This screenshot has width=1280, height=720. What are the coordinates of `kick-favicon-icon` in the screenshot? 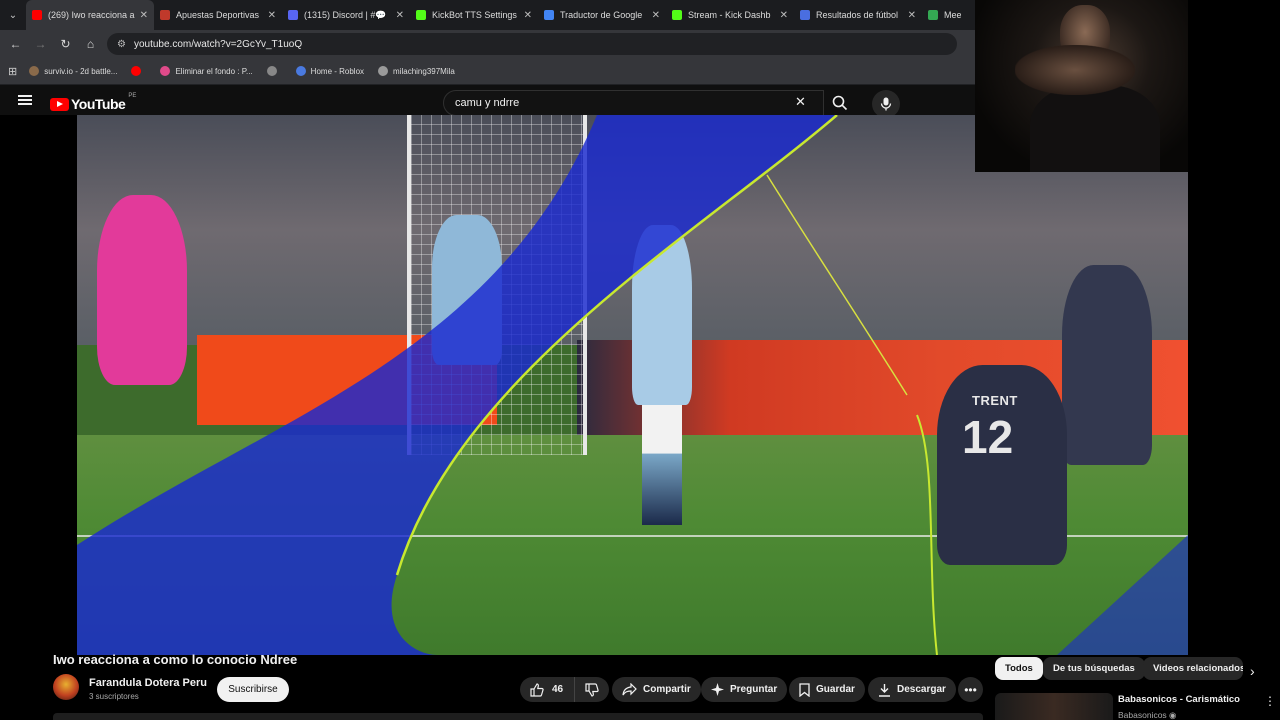 It's located at (677, 15).